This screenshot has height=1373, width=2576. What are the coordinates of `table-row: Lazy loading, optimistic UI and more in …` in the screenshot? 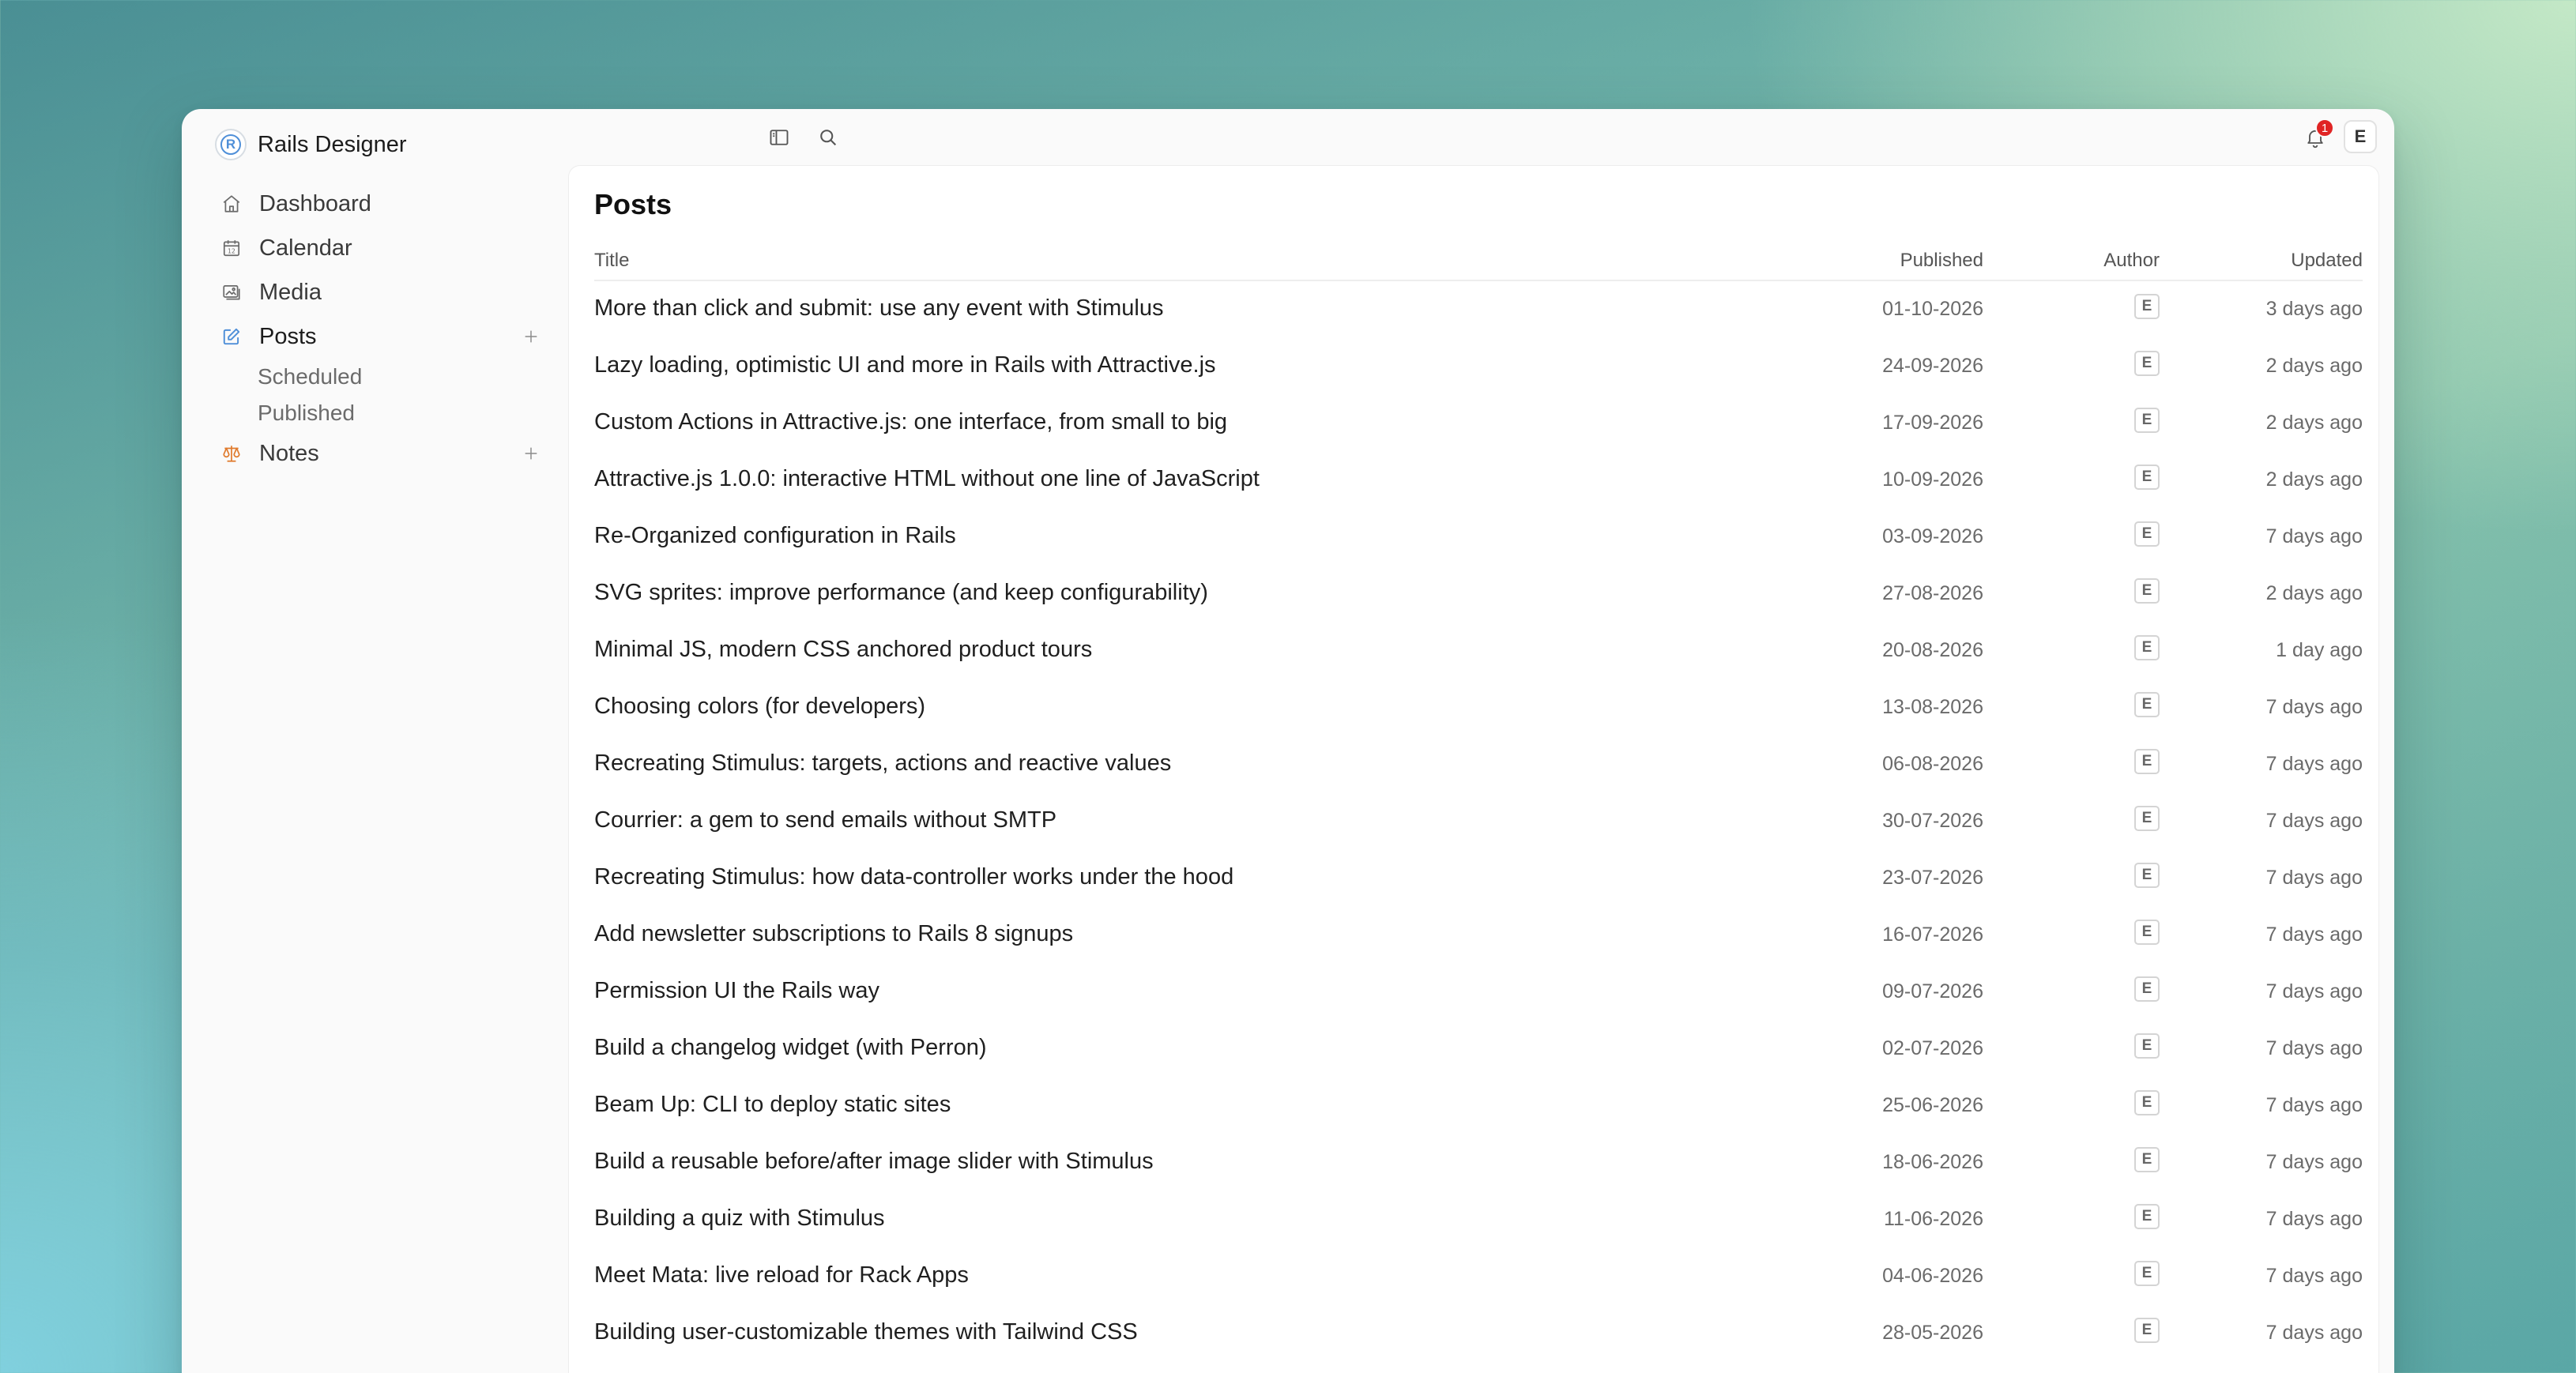 It's located at (1478, 366).